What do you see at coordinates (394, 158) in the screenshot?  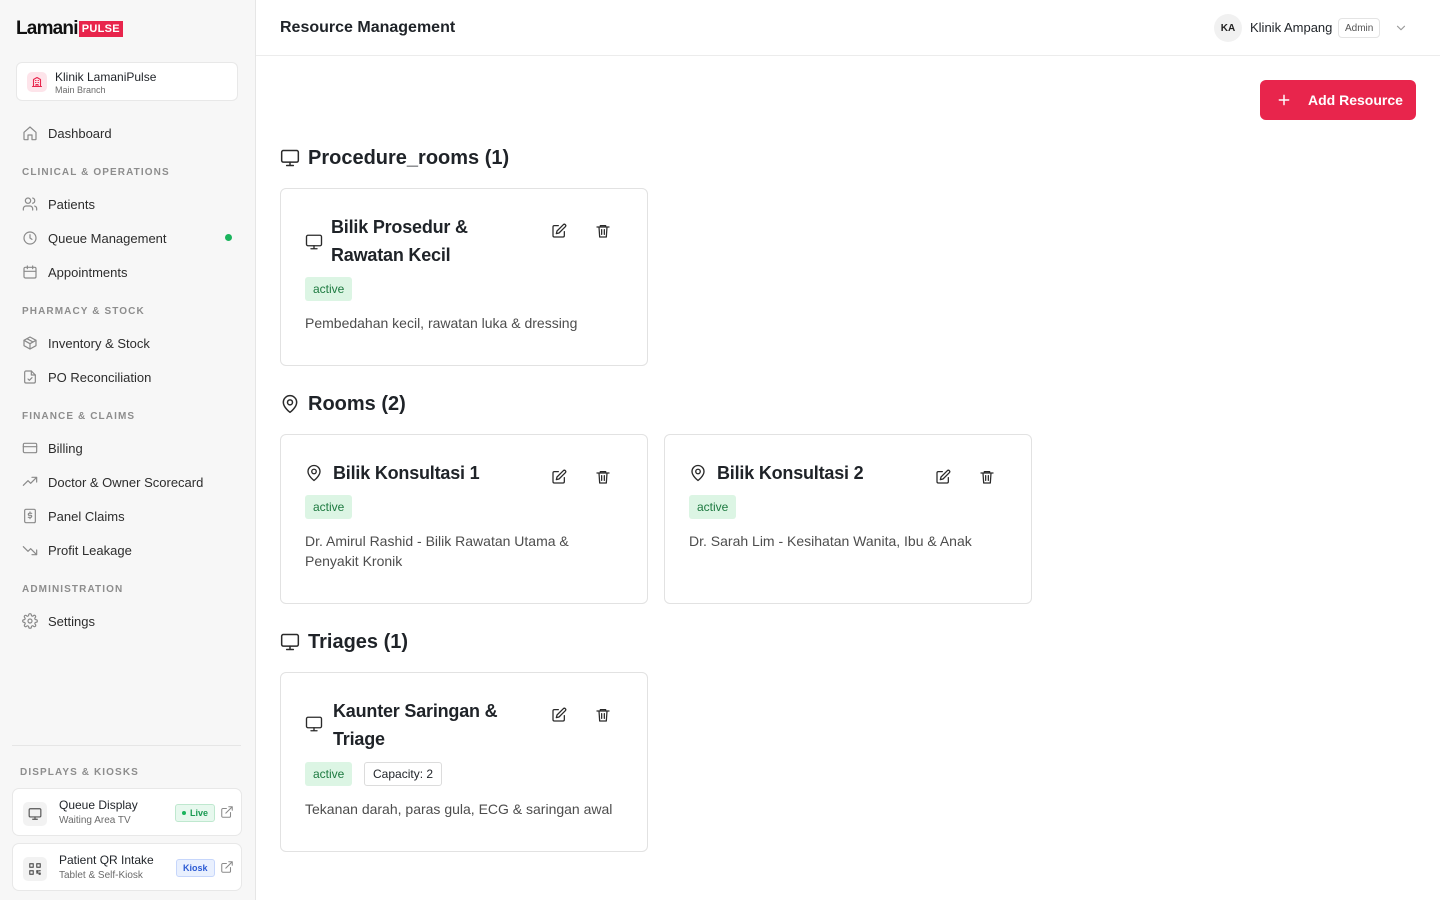 I see `section-heading-procedure-rooms: Procedure_rooms (1)` at bounding box center [394, 158].